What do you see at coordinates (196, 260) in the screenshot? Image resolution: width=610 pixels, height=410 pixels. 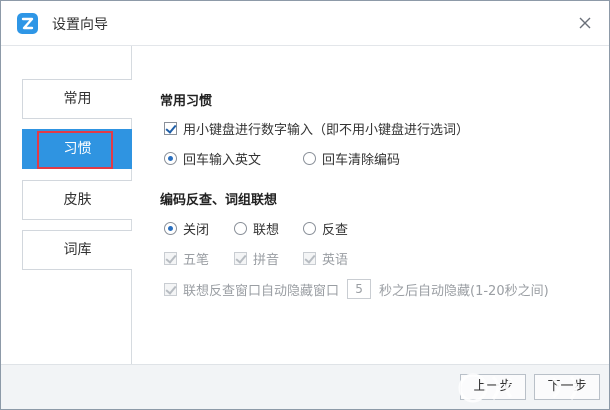 I see `source-wubi-label: 五笔` at bounding box center [196, 260].